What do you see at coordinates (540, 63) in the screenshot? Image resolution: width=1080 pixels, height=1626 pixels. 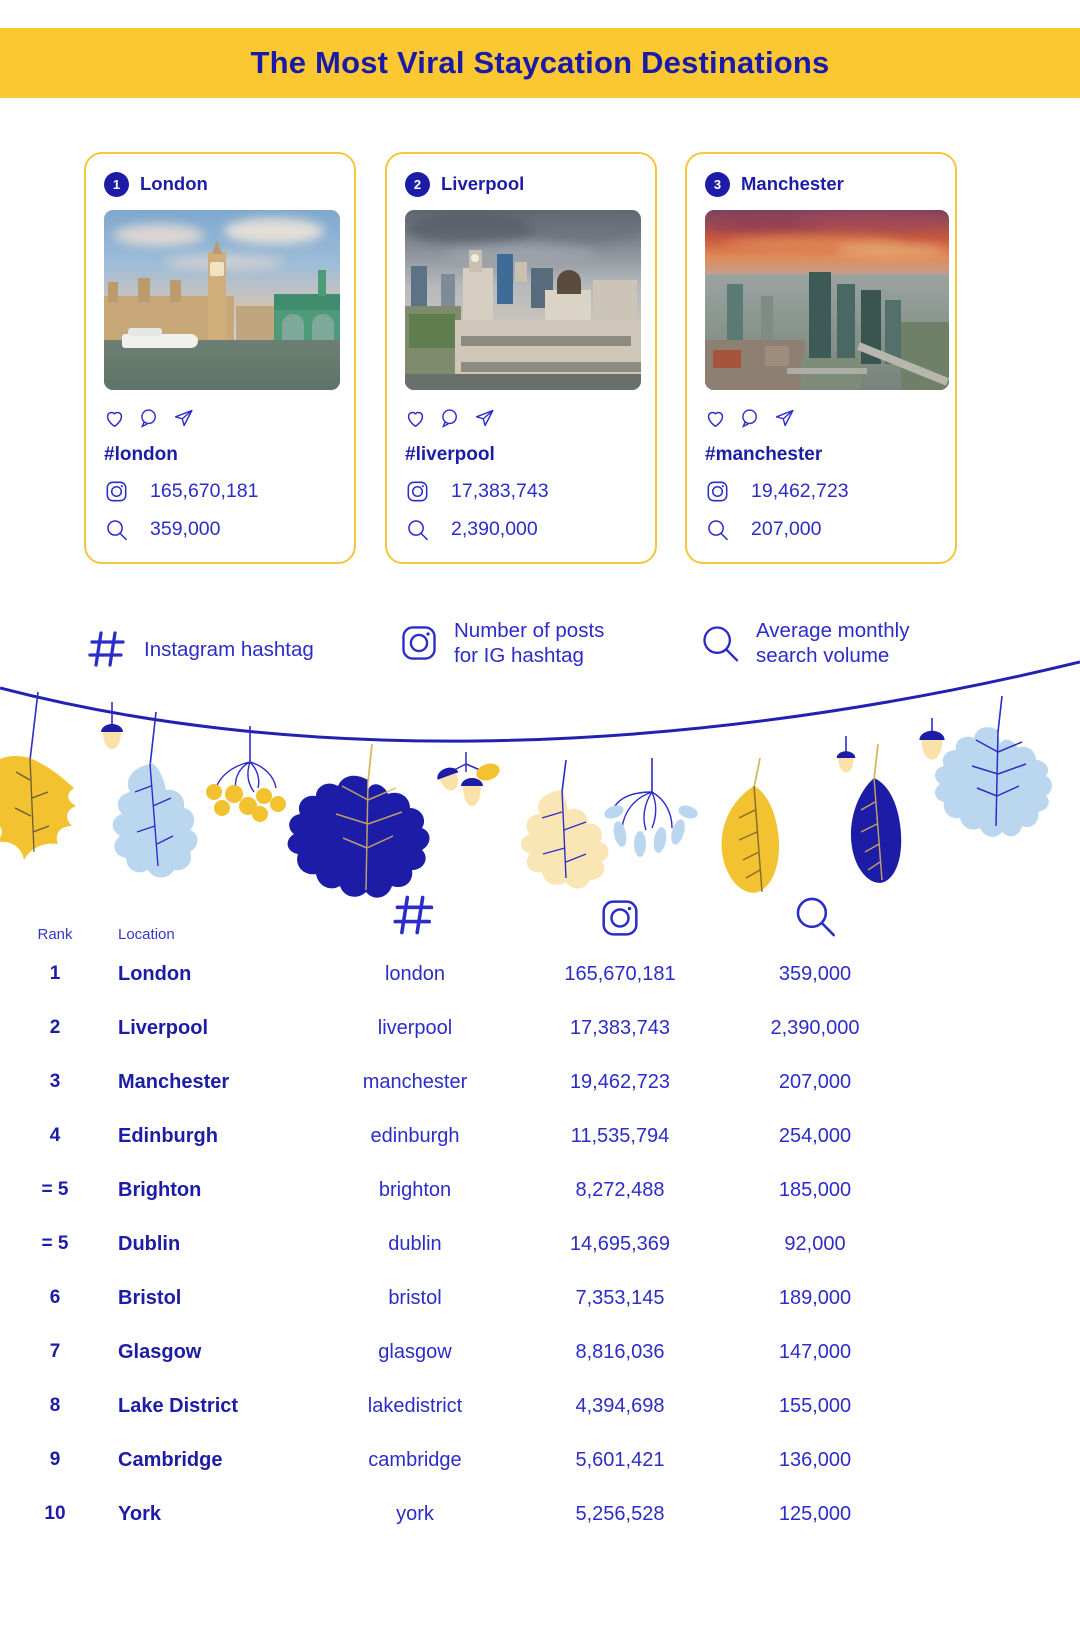 I see `header-banner: The Most Viral Staycation Destinations` at bounding box center [540, 63].